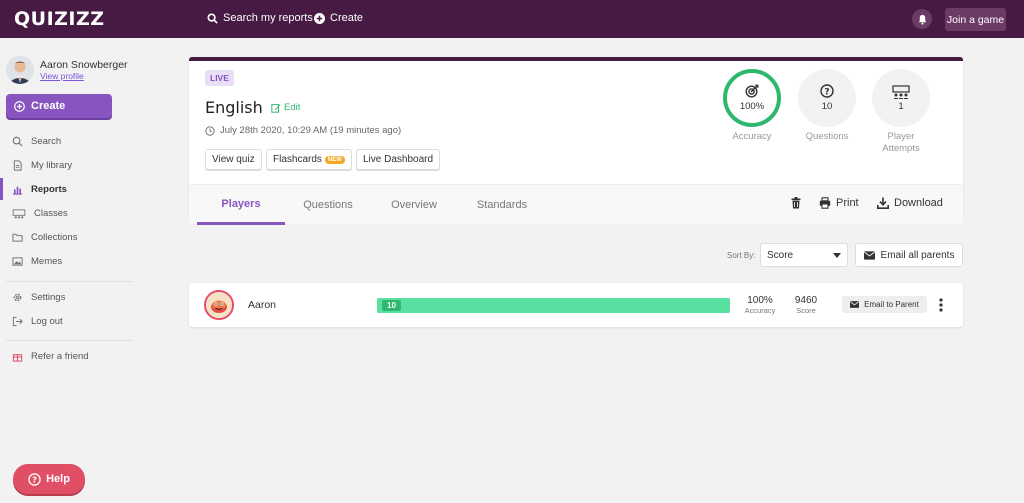 The image size is (1024, 503). I want to click on top-create-label: Create, so click(347, 18).